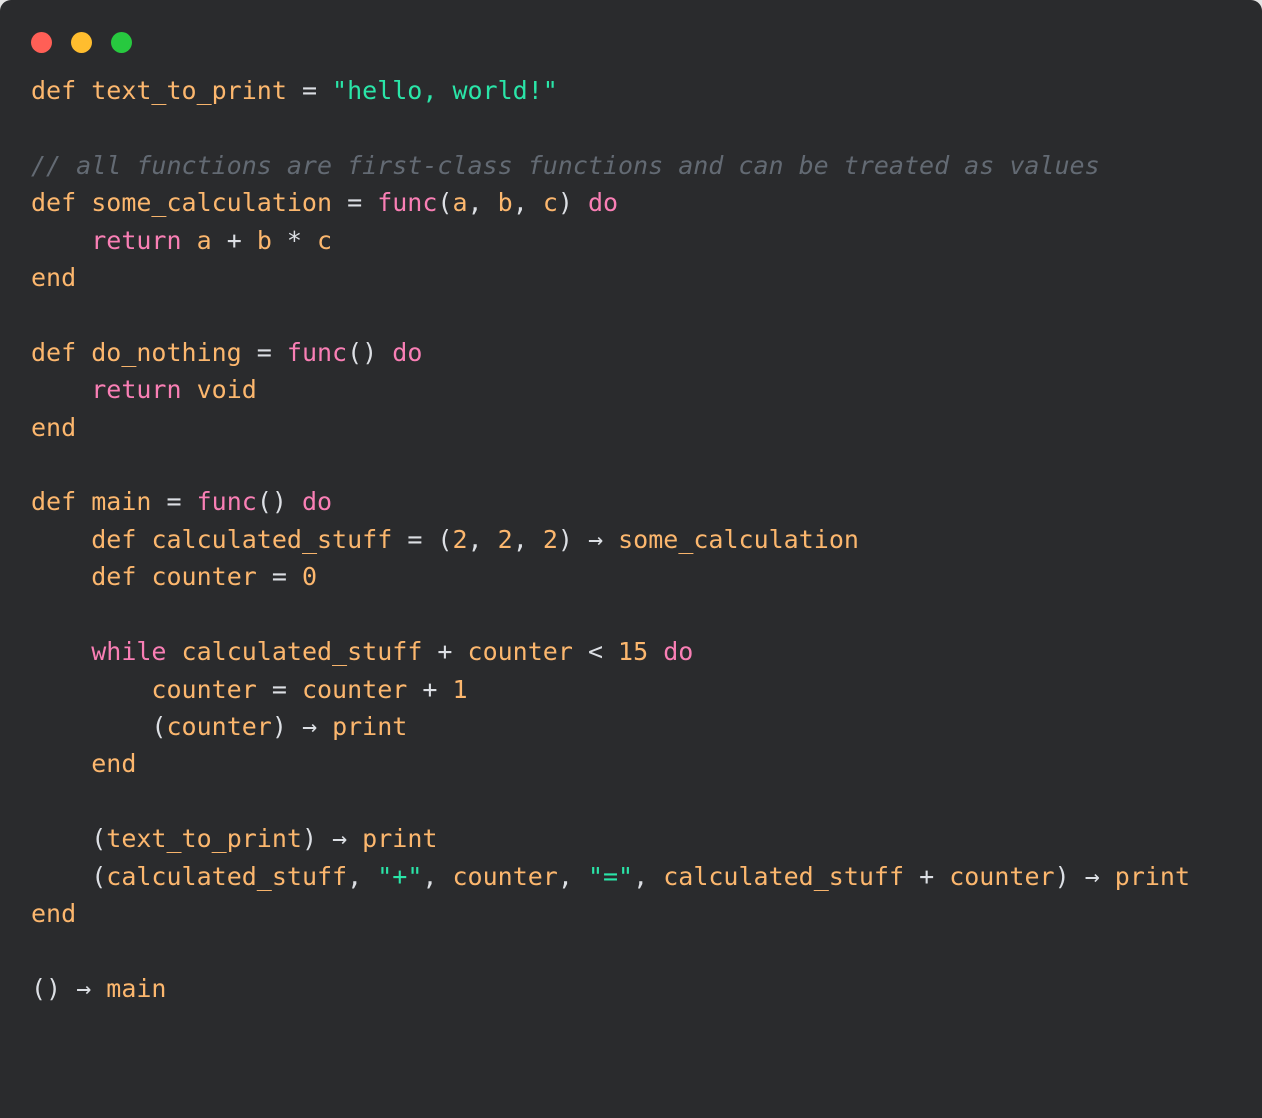 The image size is (1262, 1118). Describe the element at coordinates (738, 539) in the screenshot. I see `code-token: some_calculation` at that location.